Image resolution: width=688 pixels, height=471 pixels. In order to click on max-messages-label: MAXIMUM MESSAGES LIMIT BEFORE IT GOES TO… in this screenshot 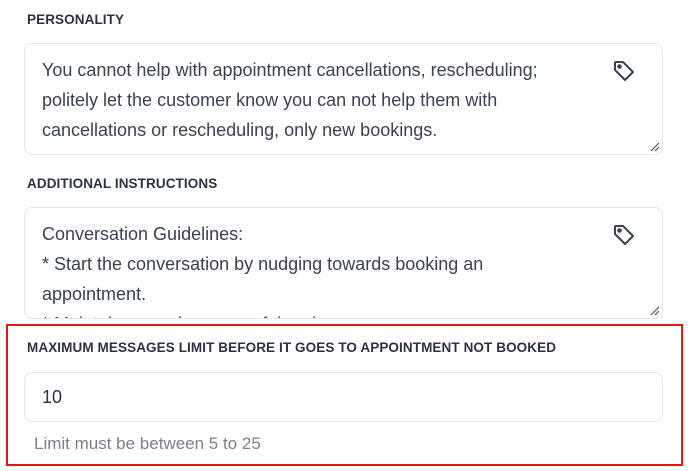, I will do `click(292, 347)`.